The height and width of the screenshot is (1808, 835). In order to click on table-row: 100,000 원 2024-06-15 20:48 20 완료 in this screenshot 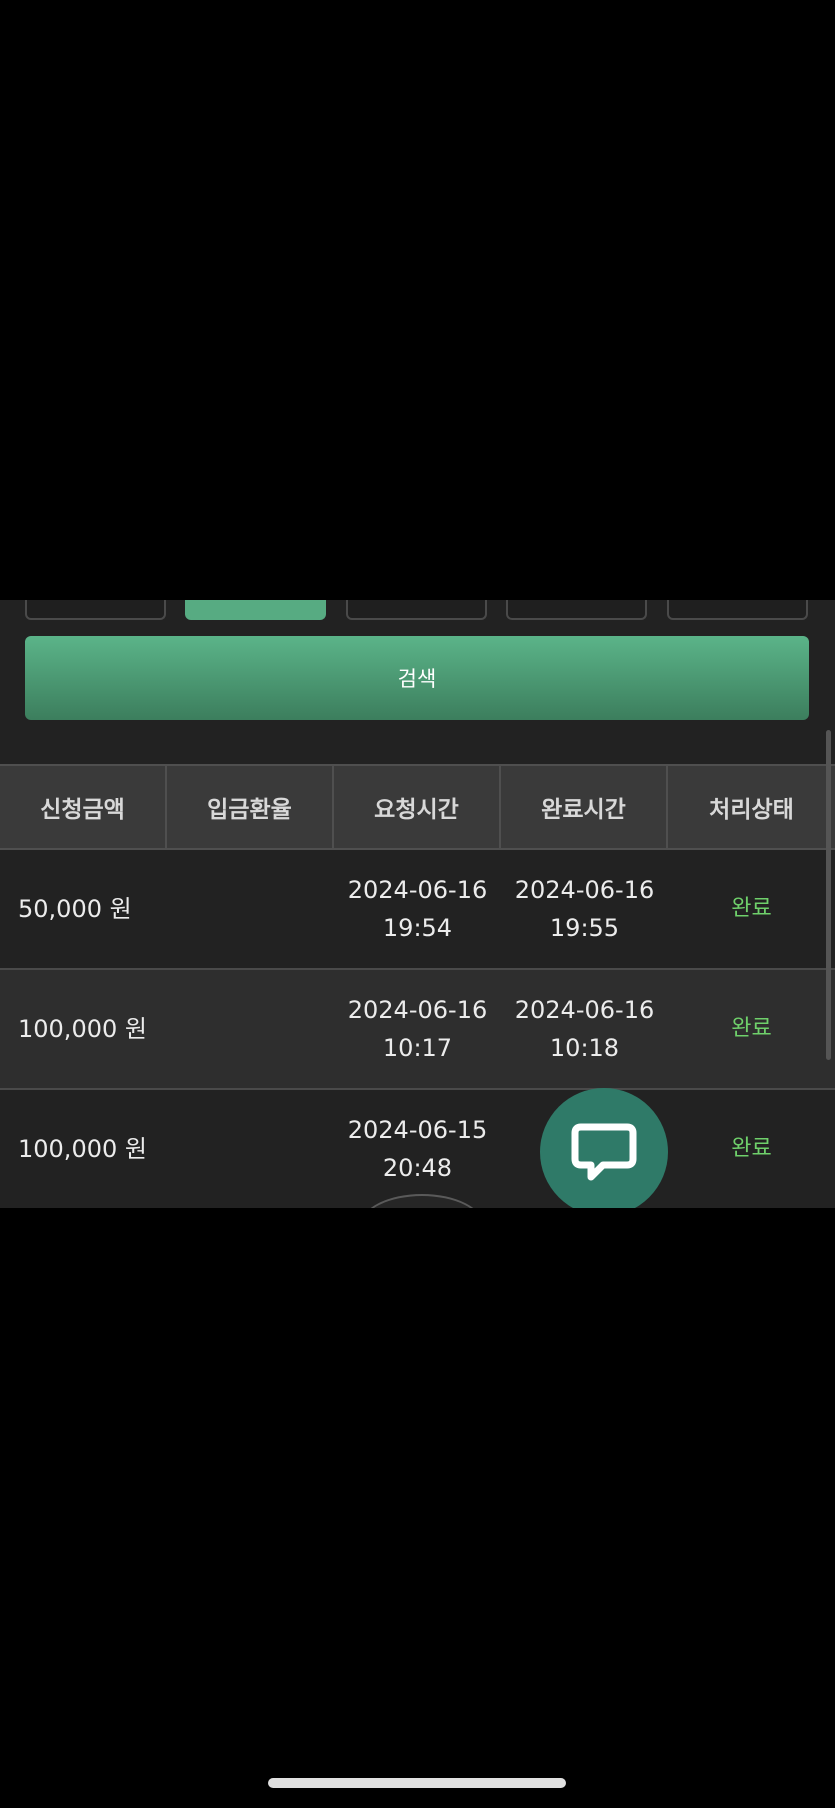, I will do `click(417, 1149)`.